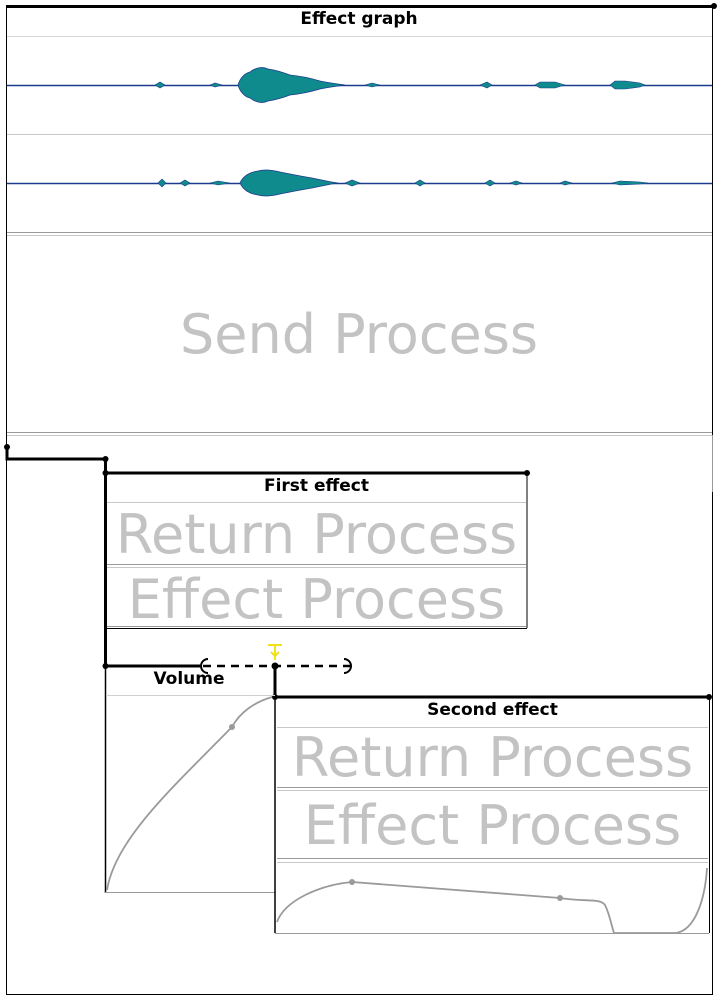  Describe the element at coordinates (316, 600) in the screenshot. I see `first-effect-effect-process-label: Effect Process` at that location.